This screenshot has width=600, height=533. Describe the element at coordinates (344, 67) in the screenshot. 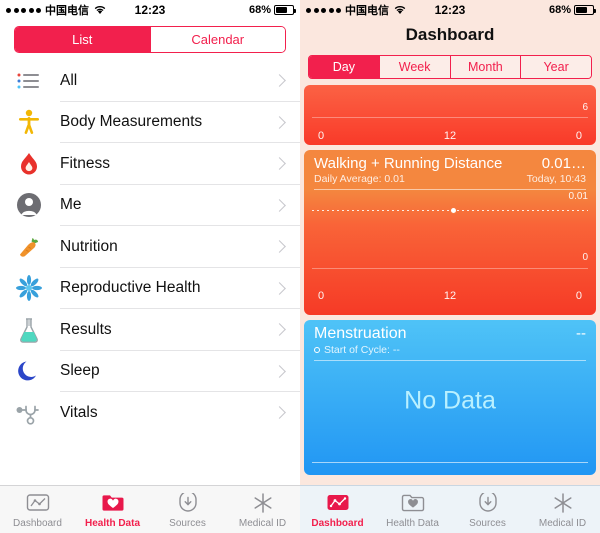

I see `segment-day: Day` at that location.